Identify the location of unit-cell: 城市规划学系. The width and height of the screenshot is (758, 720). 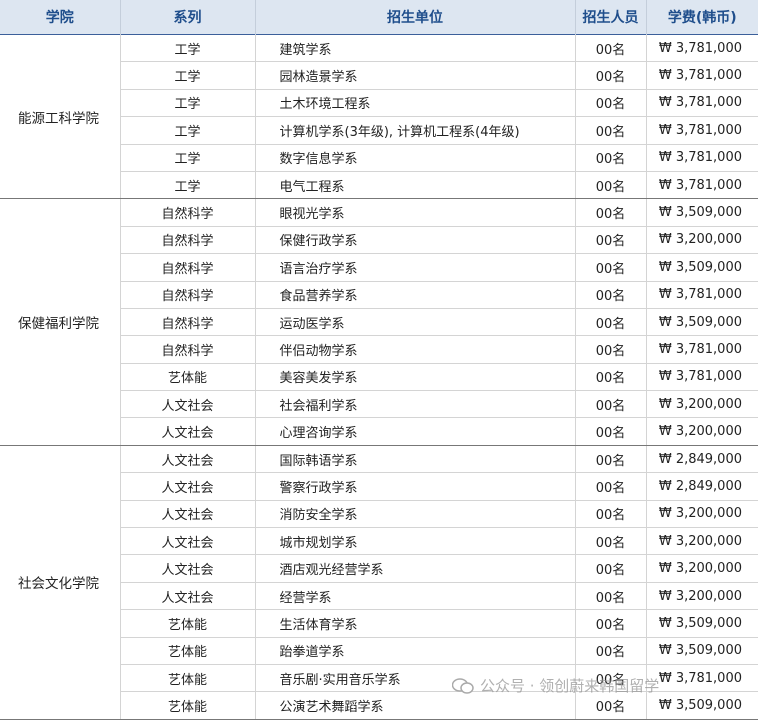
(415, 541).